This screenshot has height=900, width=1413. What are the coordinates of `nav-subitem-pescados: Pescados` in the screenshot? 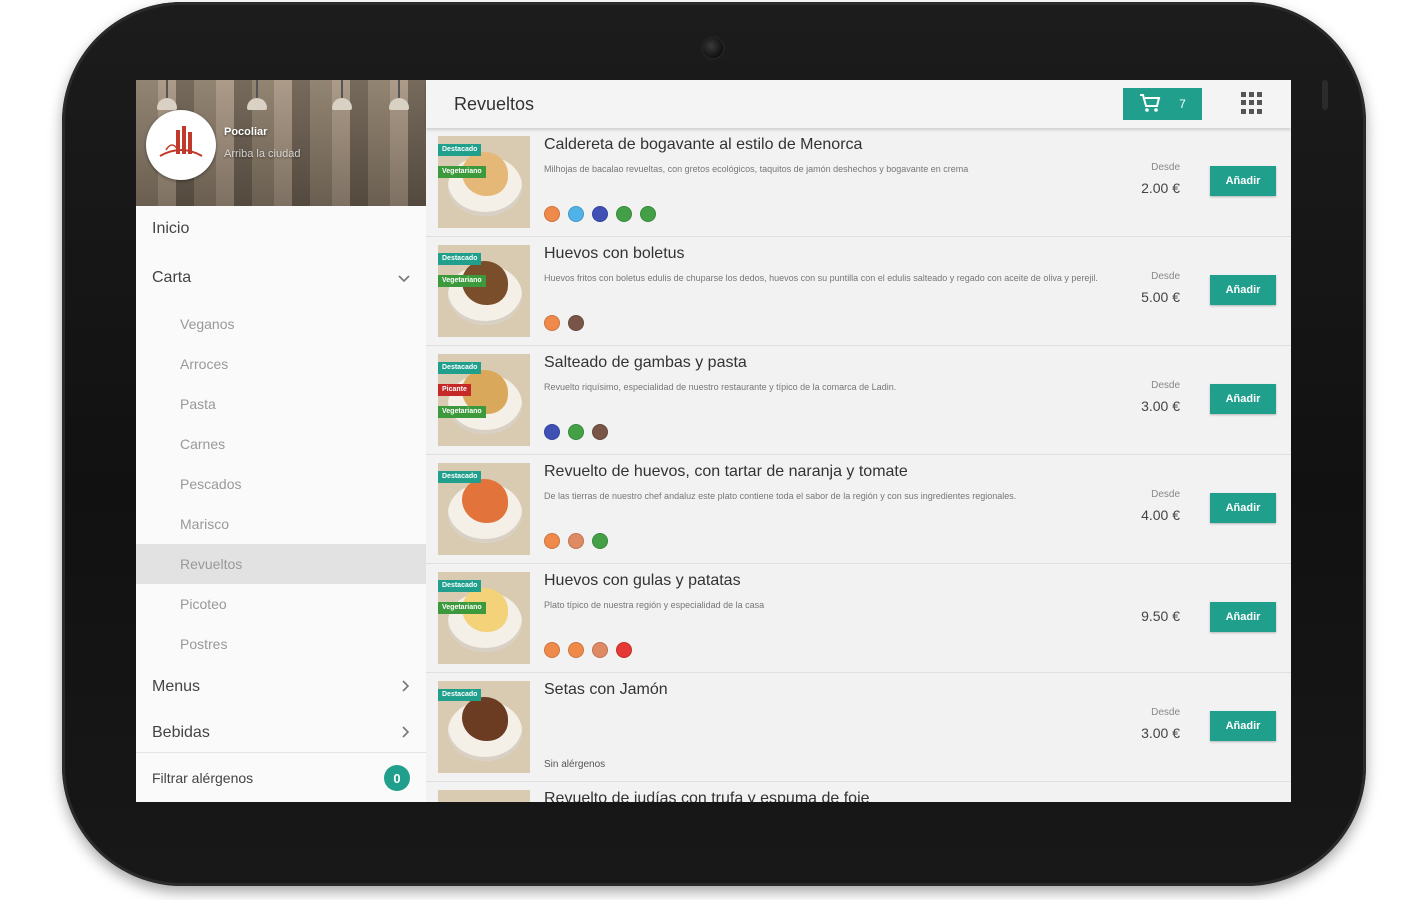 It's located at (281, 484).